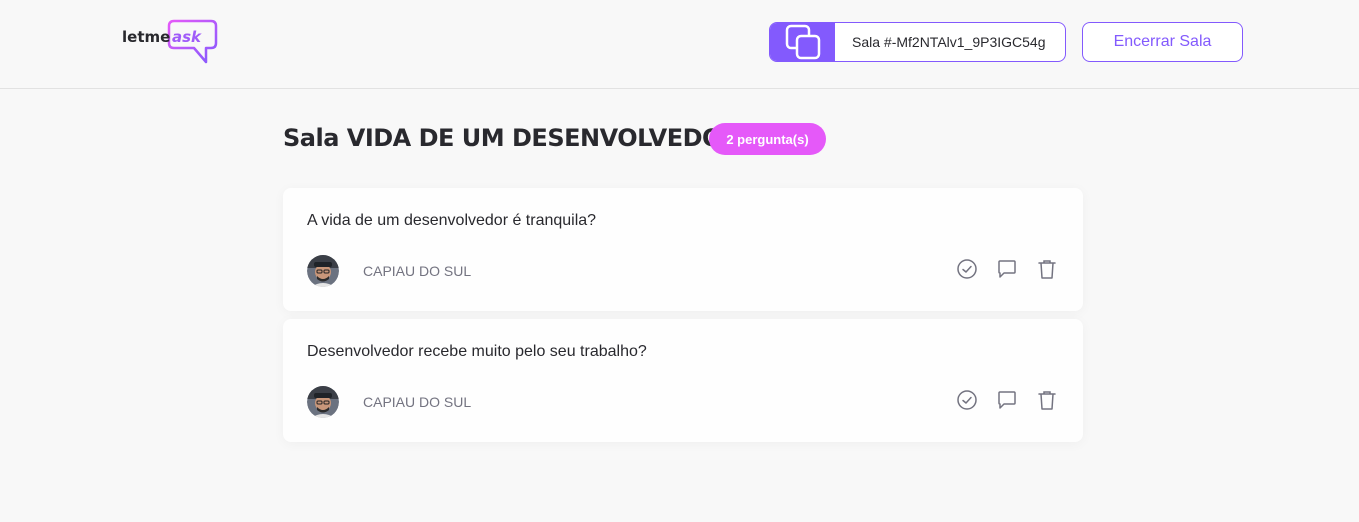 The image size is (1359, 522). Describe the element at coordinates (511, 138) in the screenshot. I see `page-title: Sala VIDA DE UM DESENVOLVEDOR` at that location.